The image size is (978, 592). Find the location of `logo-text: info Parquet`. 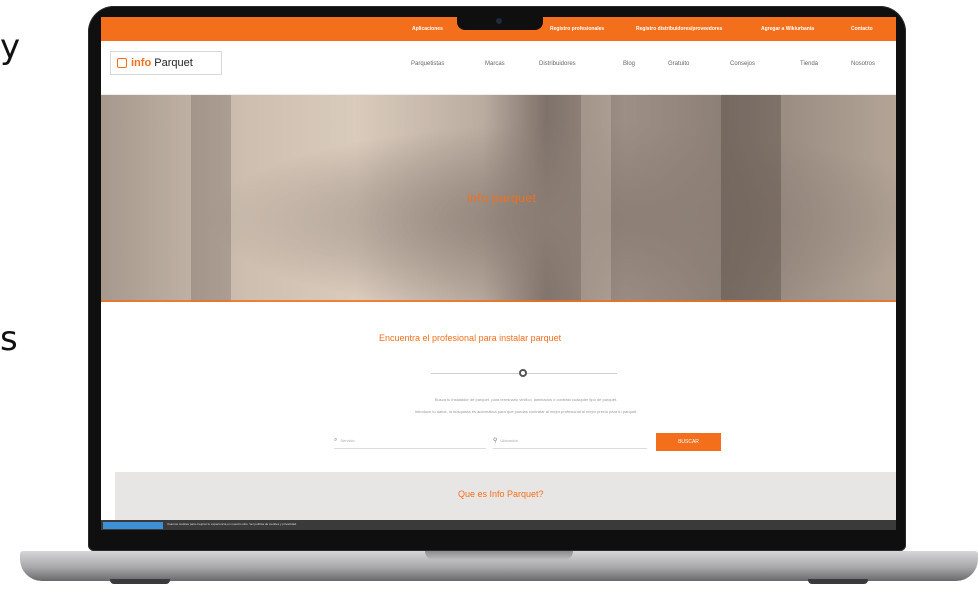

logo-text: info Parquet is located at coordinates (162, 63).